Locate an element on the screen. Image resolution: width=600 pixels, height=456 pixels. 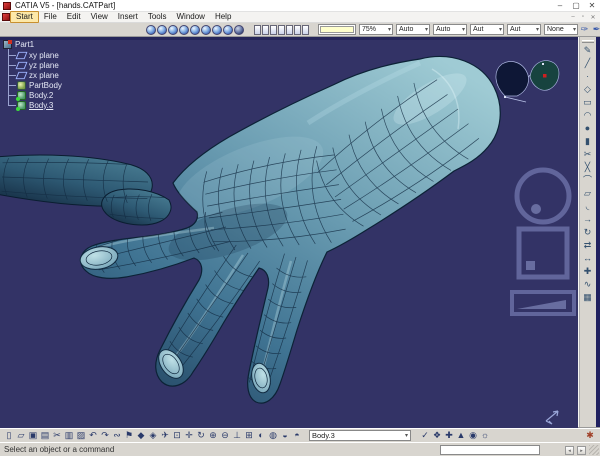
new-file-icon: ▯ is located at coordinates (9, 435).